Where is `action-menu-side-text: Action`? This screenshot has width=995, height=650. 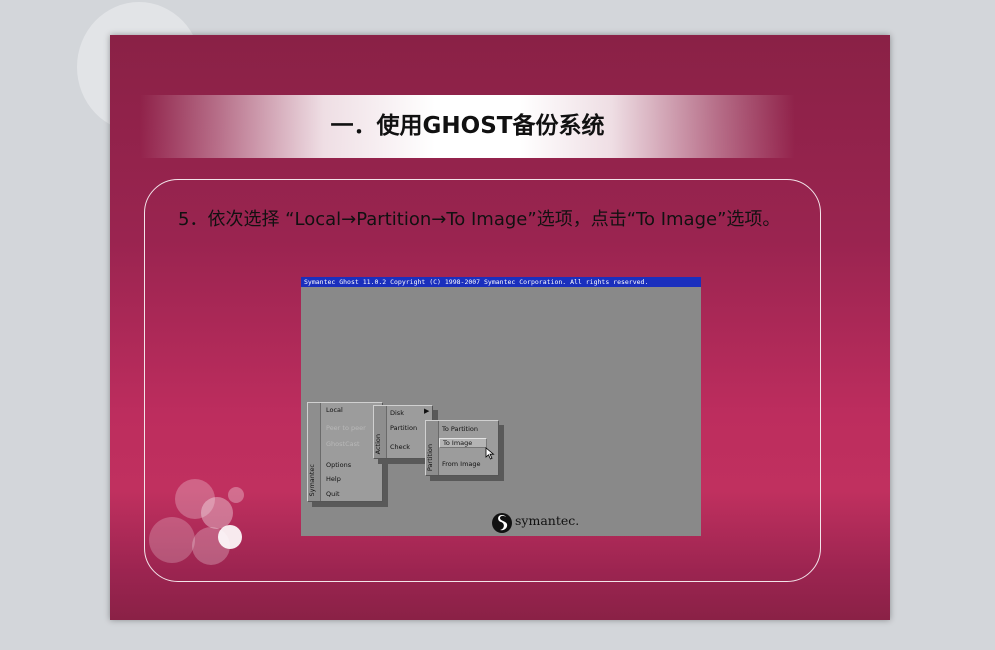
action-menu-side-text: Action is located at coordinates (378, 443).